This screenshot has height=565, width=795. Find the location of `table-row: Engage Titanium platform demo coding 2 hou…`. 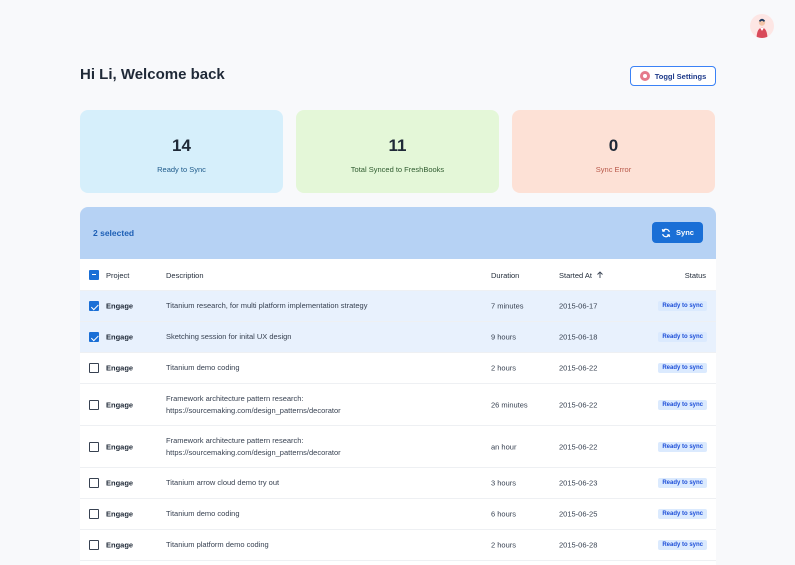

table-row: Engage Titanium platform demo coding 2 hou… is located at coordinates (398, 545).